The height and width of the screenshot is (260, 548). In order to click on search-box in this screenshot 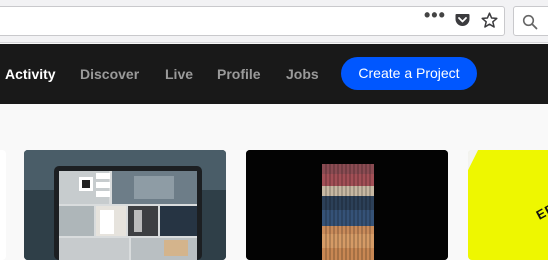, I will do `click(530, 21)`.